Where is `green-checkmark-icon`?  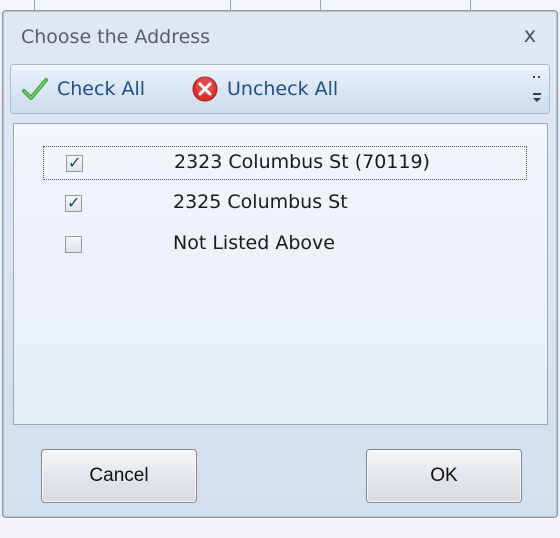 green-checkmark-icon is located at coordinates (35, 89).